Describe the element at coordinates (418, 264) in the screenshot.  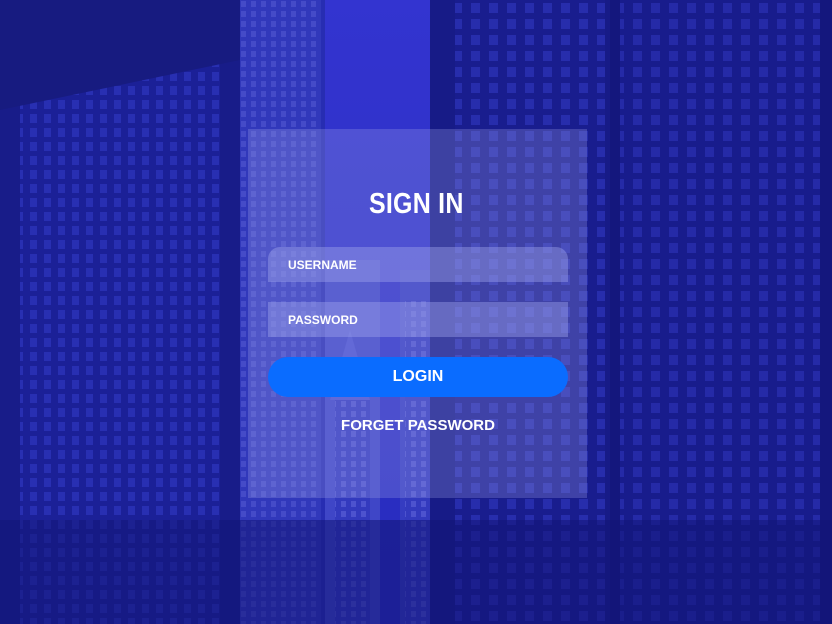
I see `username-input` at that location.